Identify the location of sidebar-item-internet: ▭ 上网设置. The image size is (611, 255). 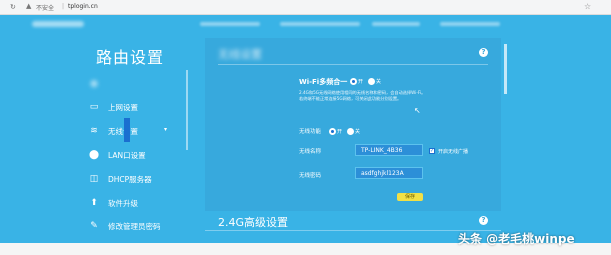
(136, 107).